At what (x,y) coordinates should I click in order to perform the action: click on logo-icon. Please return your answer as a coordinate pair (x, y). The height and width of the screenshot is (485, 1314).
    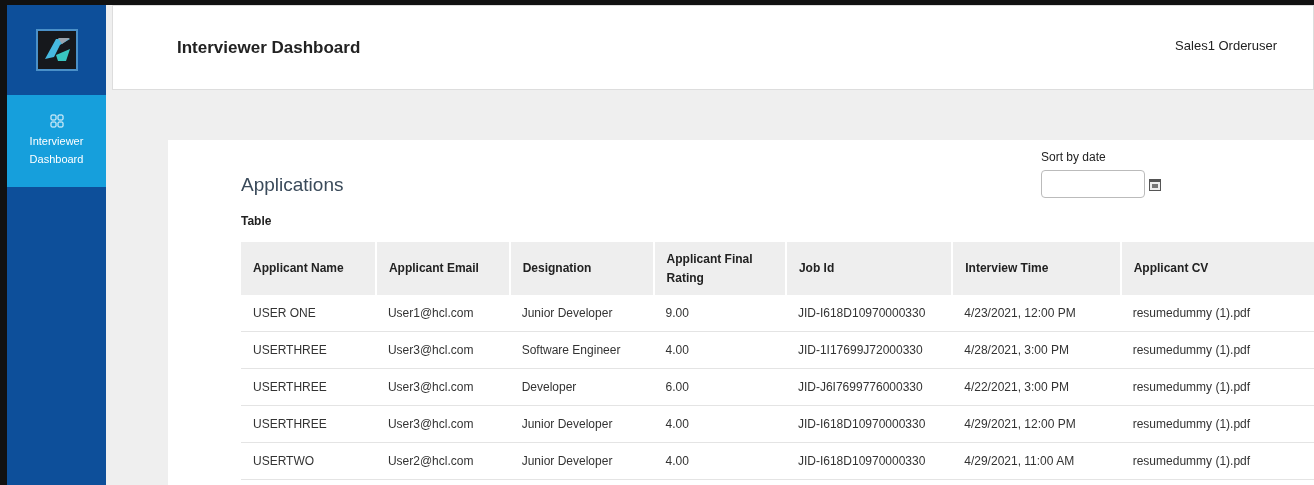
    Looking at the image, I should click on (56, 50).